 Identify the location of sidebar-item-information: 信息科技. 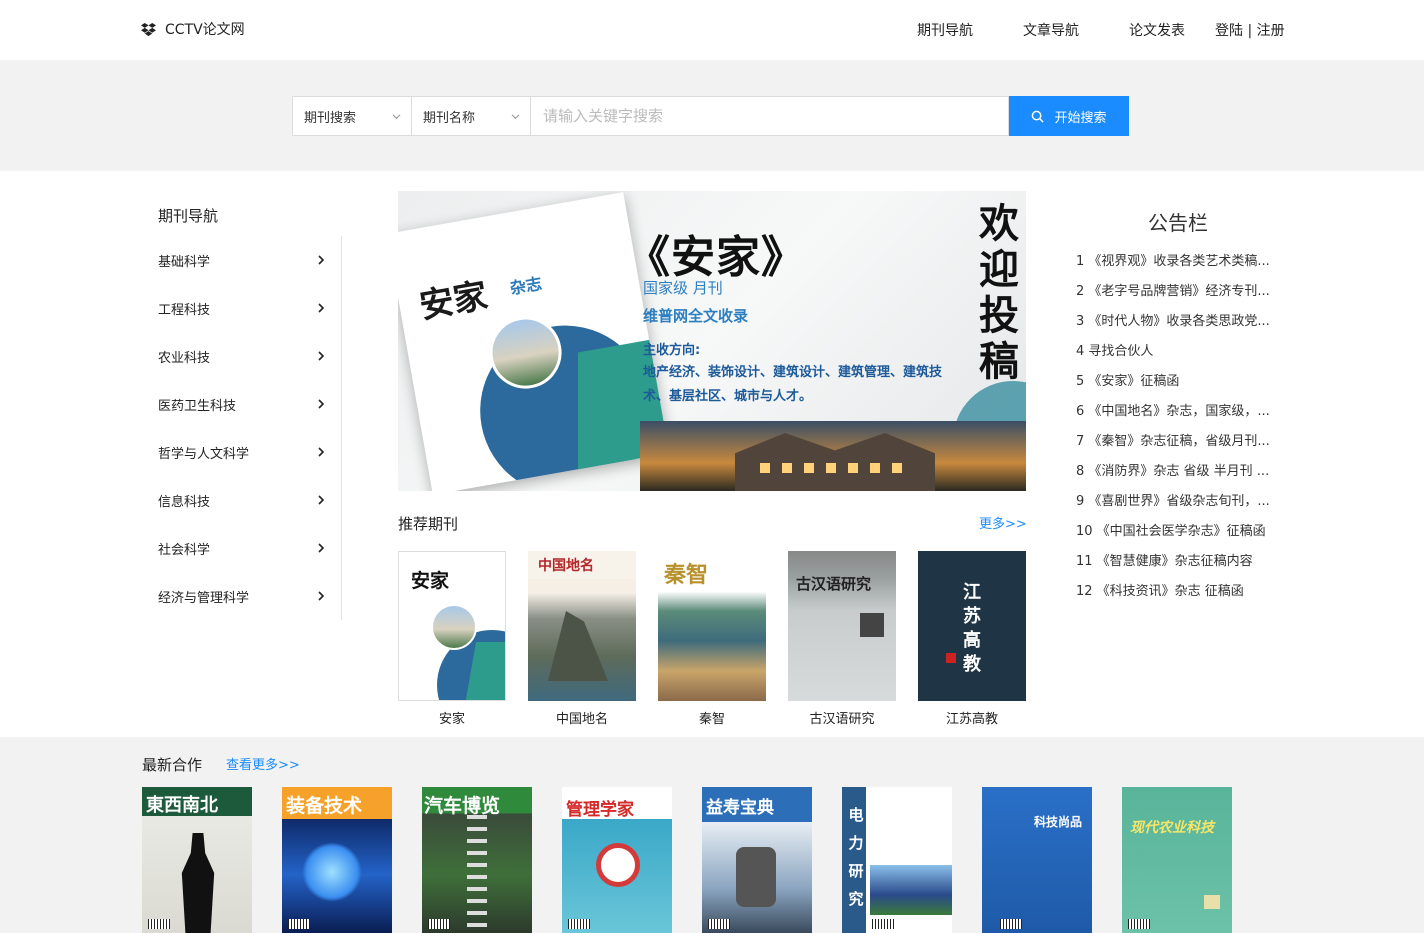
(242, 500).